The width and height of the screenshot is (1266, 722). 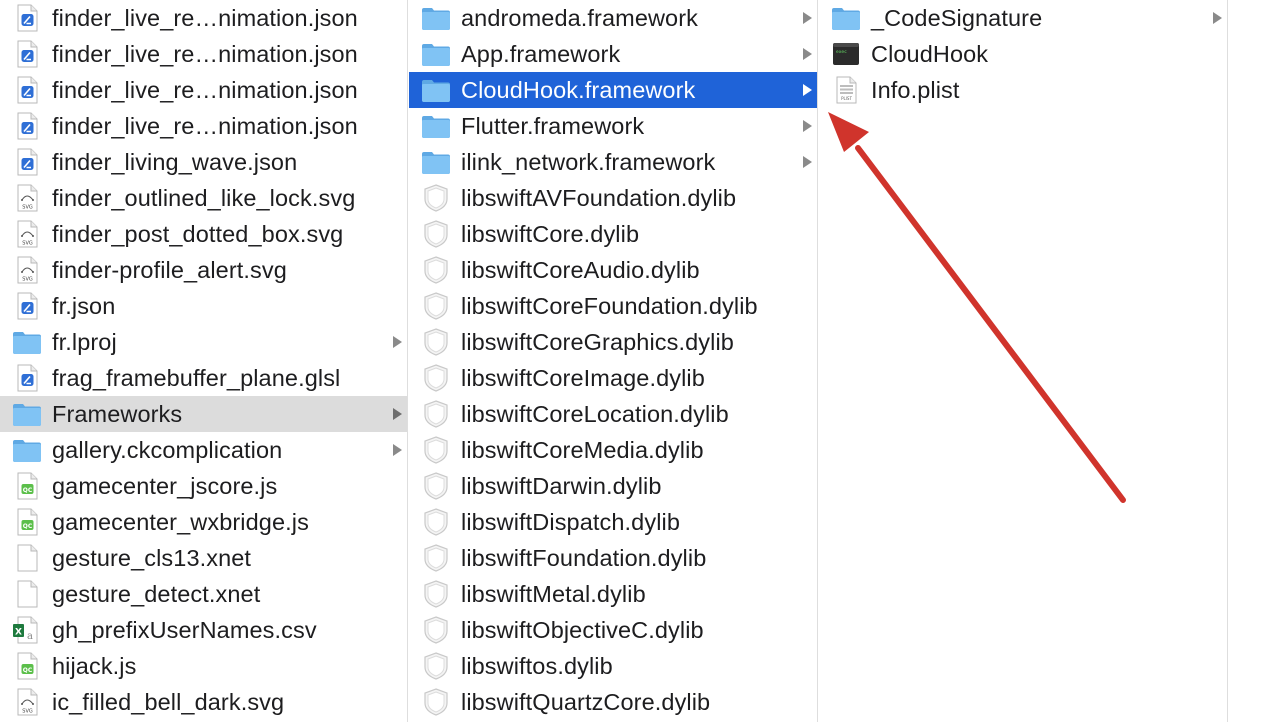 What do you see at coordinates (203, 594) in the screenshot?
I see `file-row: gesture_detect.xnet` at bounding box center [203, 594].